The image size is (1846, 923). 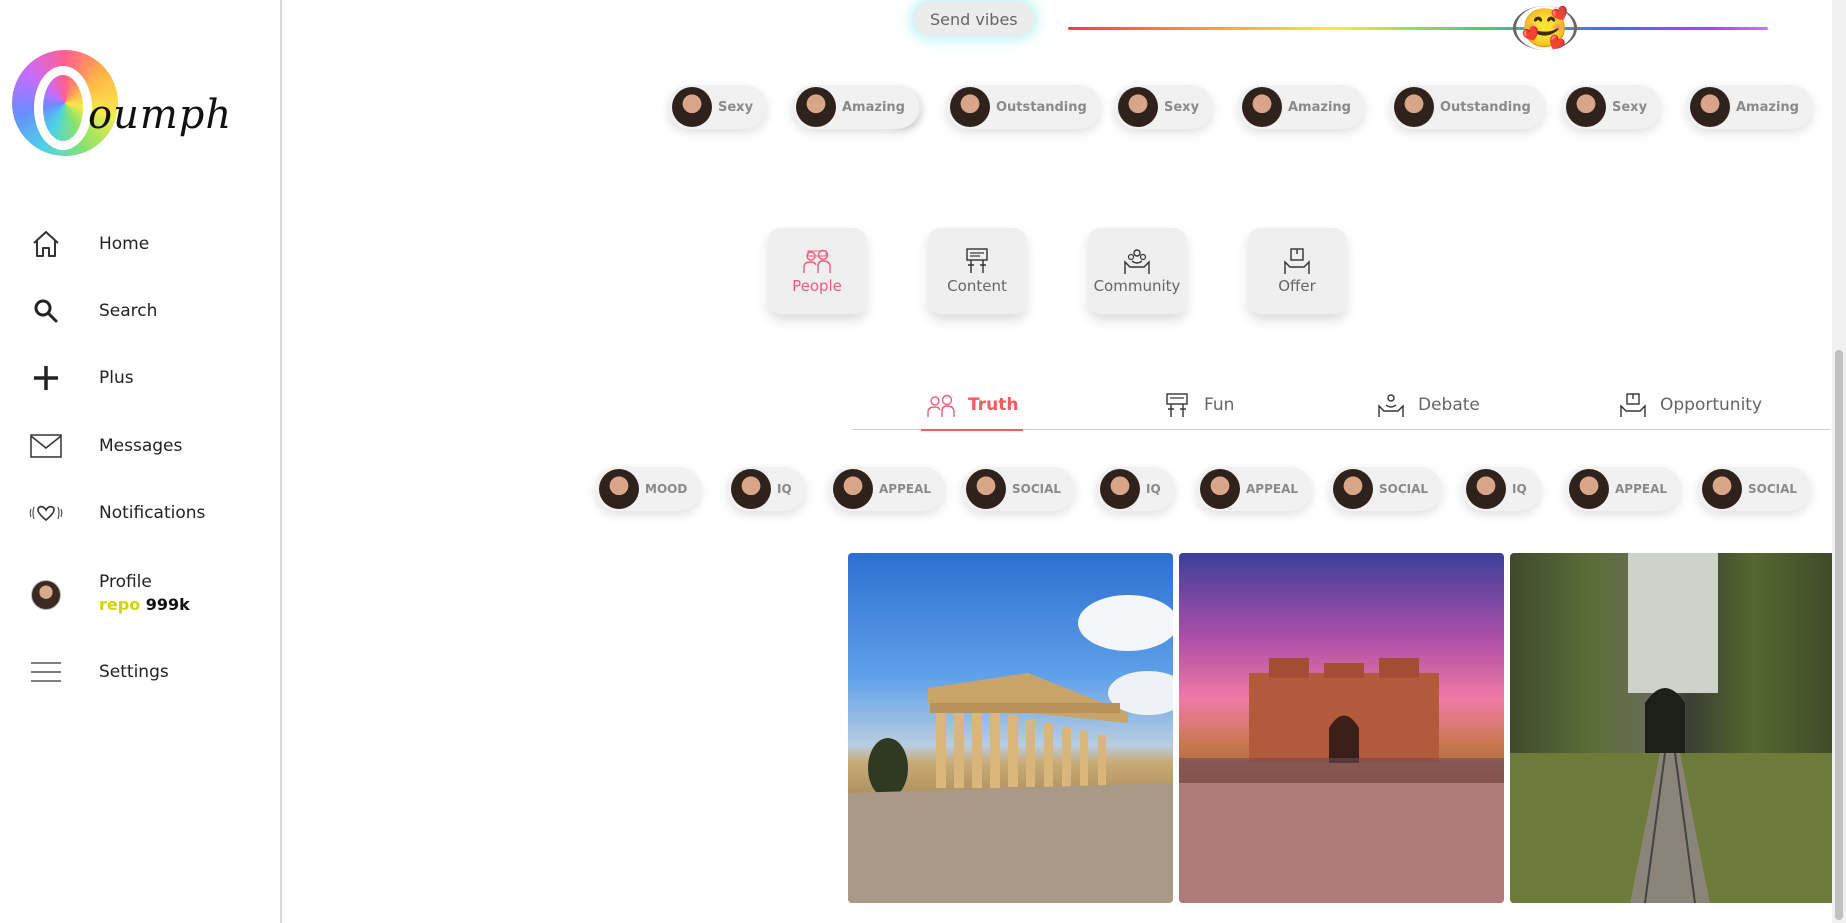 What do you see at coordinates (46, 513) in the screenshot?
I see `heart-vibration-icon` at bounding box center [46, 513].